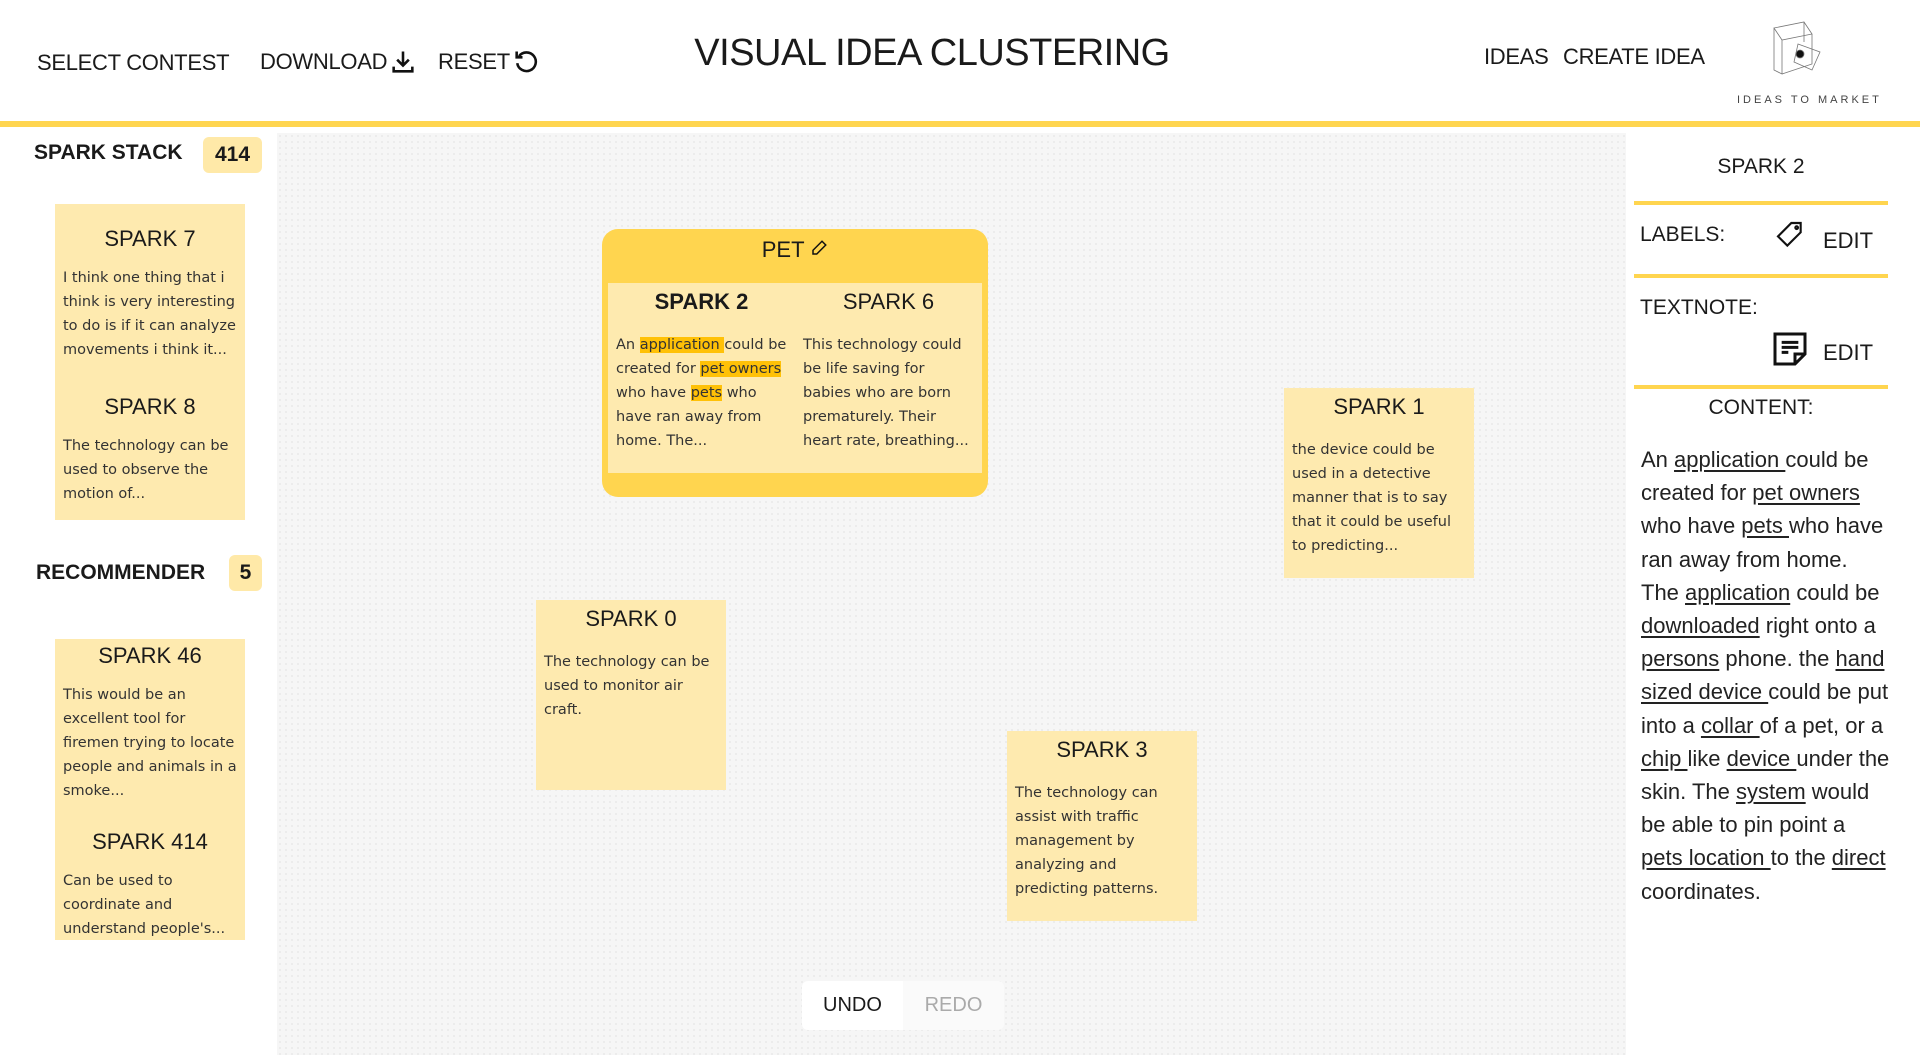  Describe the element at coordinates (108, 152) in the screenshot. I see `spark-stack-title: SPARK STACK` at that location.